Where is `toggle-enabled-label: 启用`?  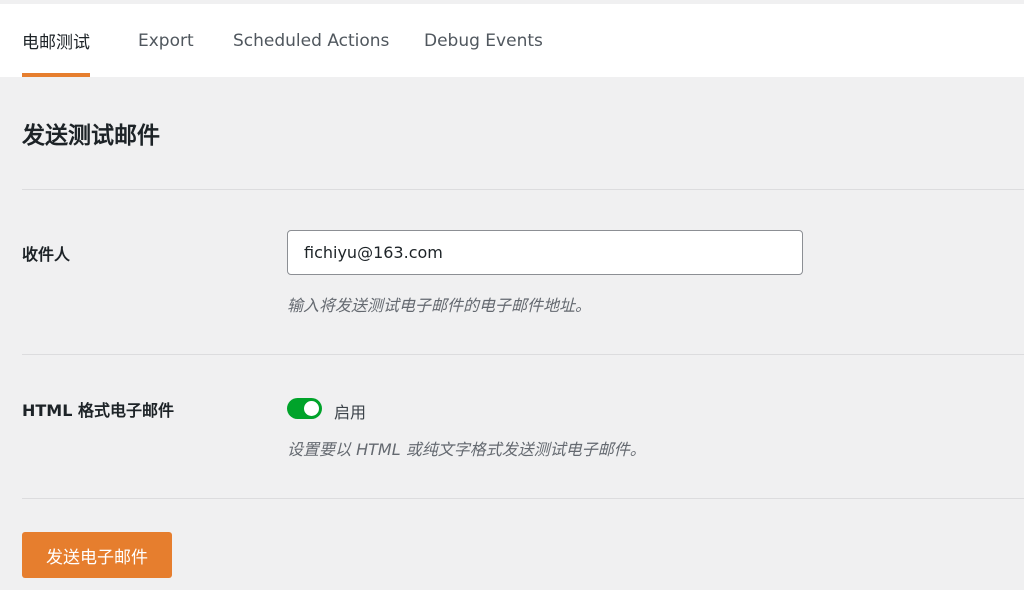
toggle-enabled-label: 启用 is located at coordinates (350, 412).